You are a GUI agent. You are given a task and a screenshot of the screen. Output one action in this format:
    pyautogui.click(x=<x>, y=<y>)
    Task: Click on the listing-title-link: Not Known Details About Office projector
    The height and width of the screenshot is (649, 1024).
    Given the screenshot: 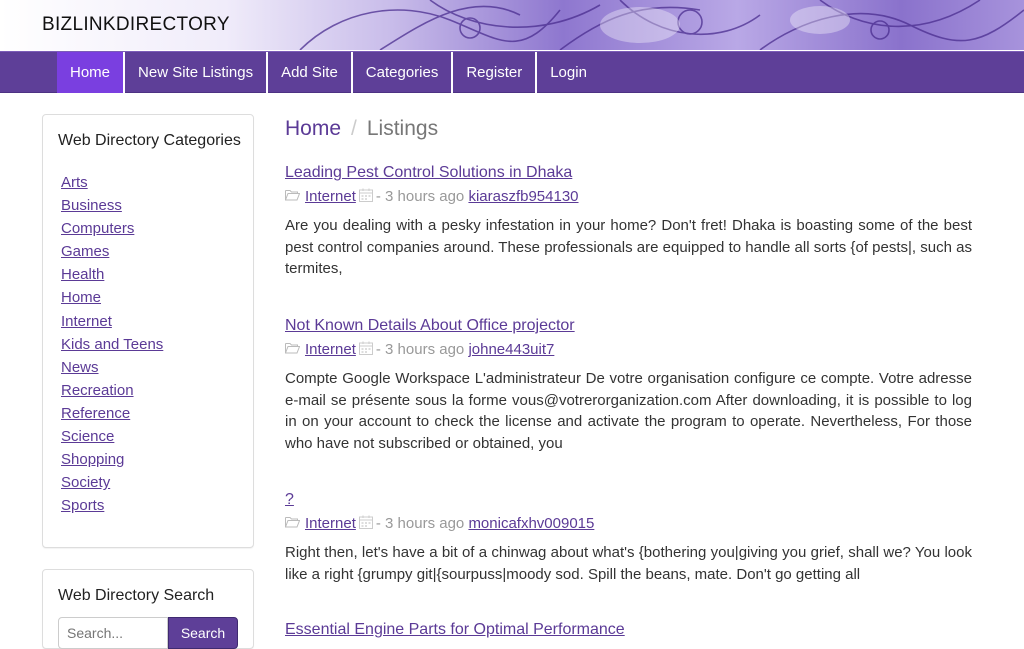 What is the action you would take?
    pyautogui.click(x=430, y=326)
    